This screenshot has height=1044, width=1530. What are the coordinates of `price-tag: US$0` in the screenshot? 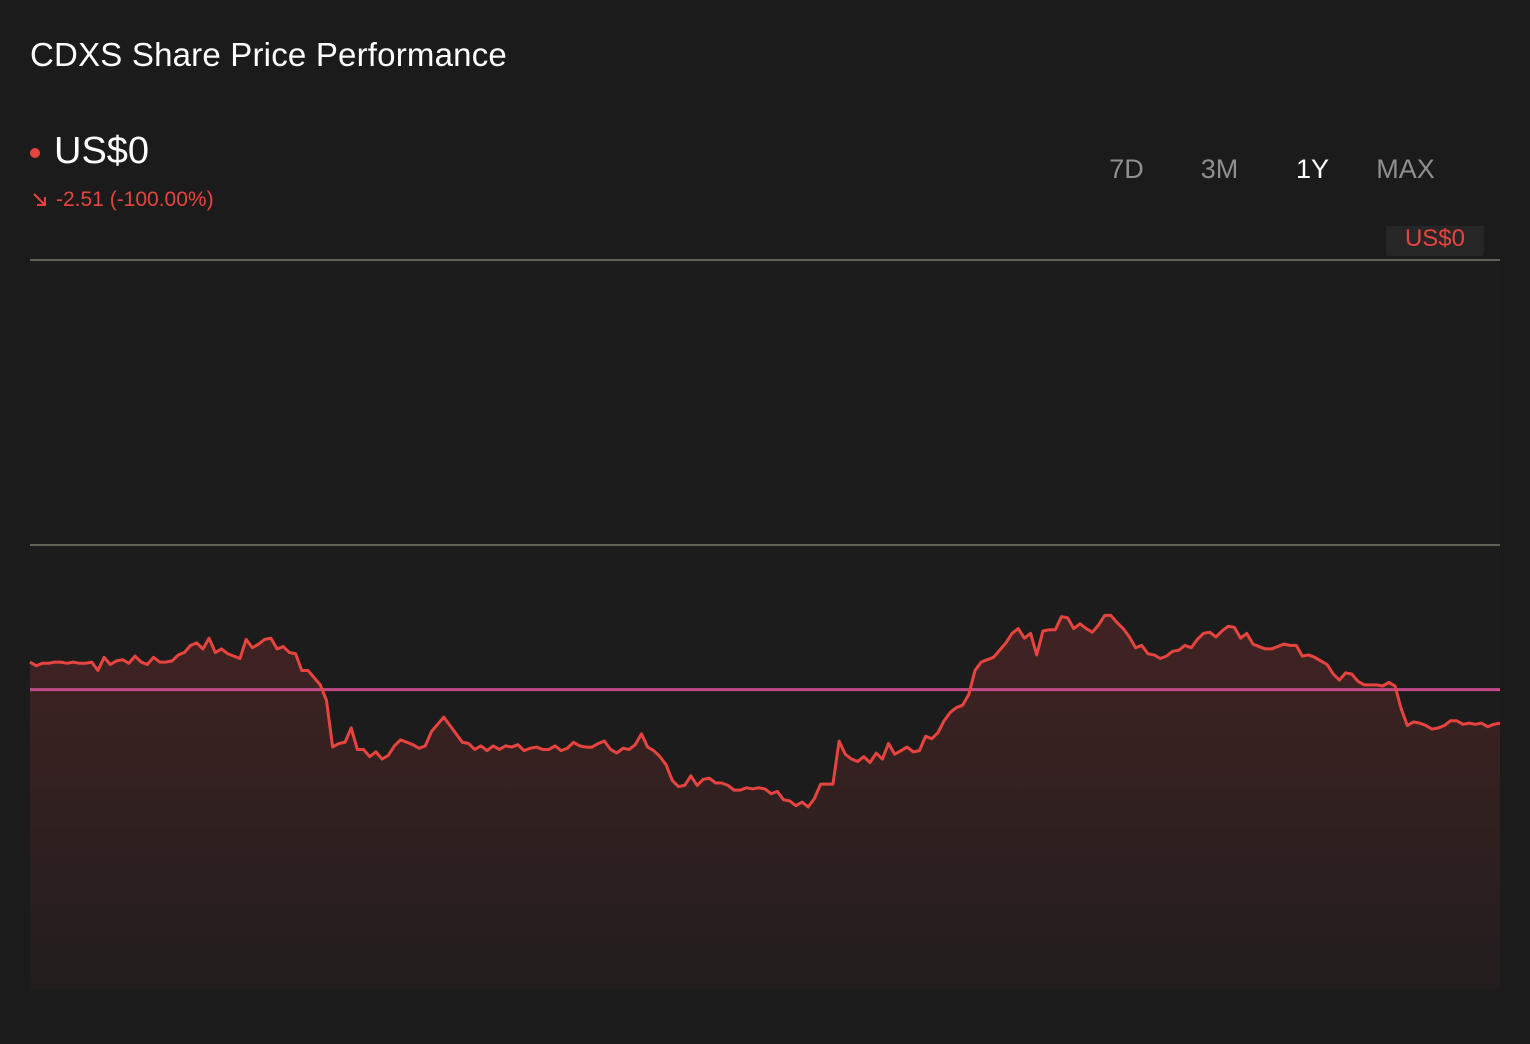 It's located at (1435, 240).